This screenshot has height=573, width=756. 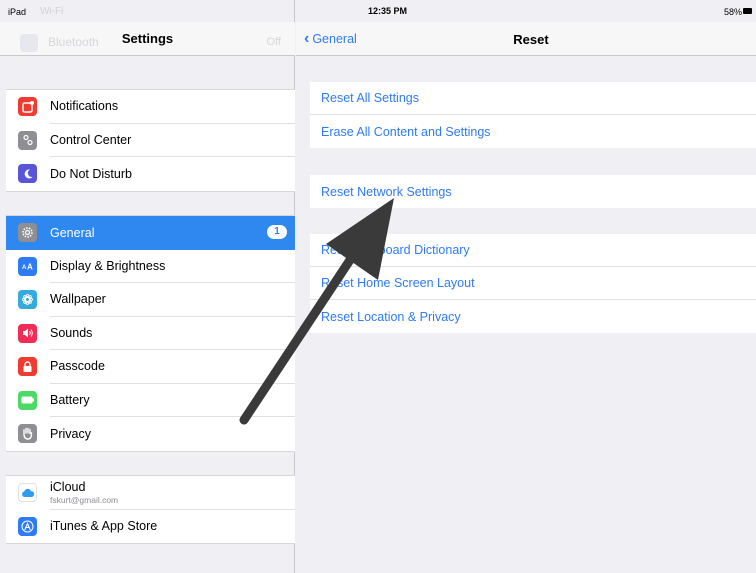 I want to click on sidebar-item-display-brightness: AA Display & Brightness, so click(x=150, y=266).